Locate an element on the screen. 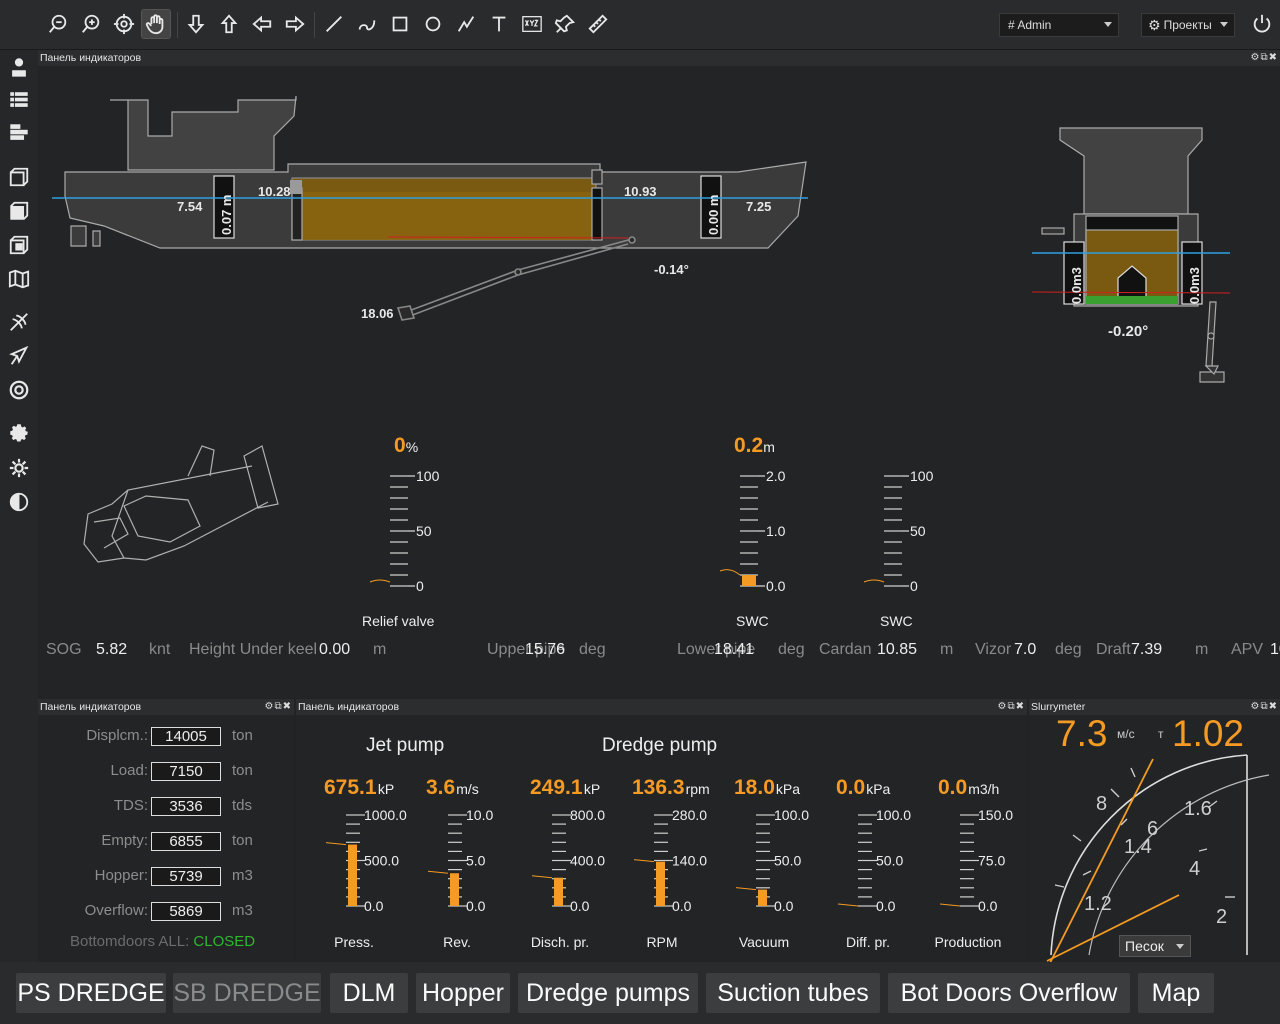 The width and height of the screenshot is (1280, 1024). ruler-tool-icon is located at coordinates (598, 24).